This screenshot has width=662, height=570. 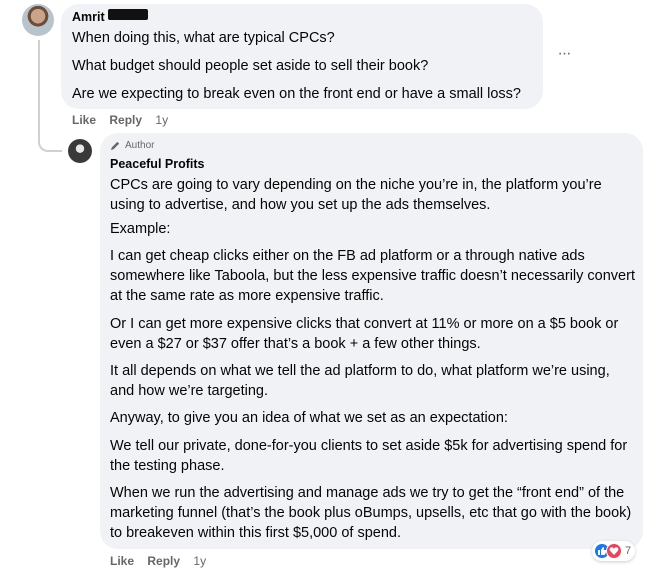 I want to click on comment-actions: Like Reply 1y, so click(x=125, y=120).